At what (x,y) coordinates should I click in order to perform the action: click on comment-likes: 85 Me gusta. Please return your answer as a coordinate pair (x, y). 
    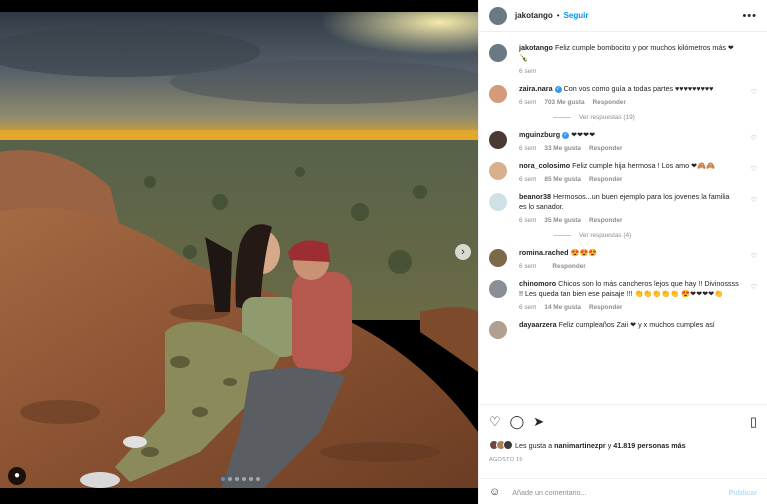
    Looking at the image, I should click on (562, 179).